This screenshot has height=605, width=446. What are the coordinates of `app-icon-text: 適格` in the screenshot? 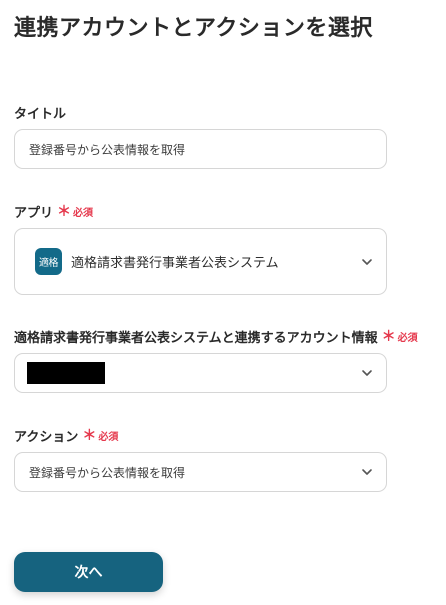 It's located at (49, 263).